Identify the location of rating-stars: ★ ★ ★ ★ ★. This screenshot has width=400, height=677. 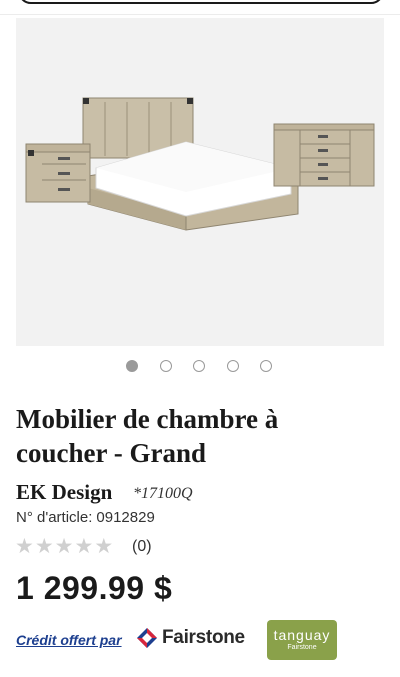
(64, 546).